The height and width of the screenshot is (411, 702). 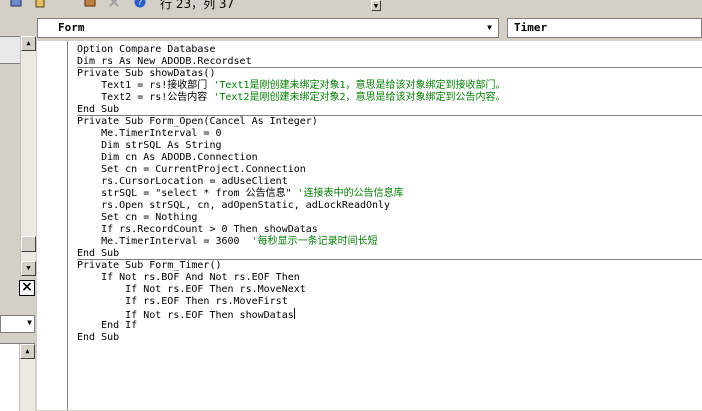 What do you see at coordinates (359, 85) in the screenshot?
I see `code-comment: 'Text1是刚创建未绑定对象1，意思是给该对象绑定到接收部门。` at bounding box center [359, 85].